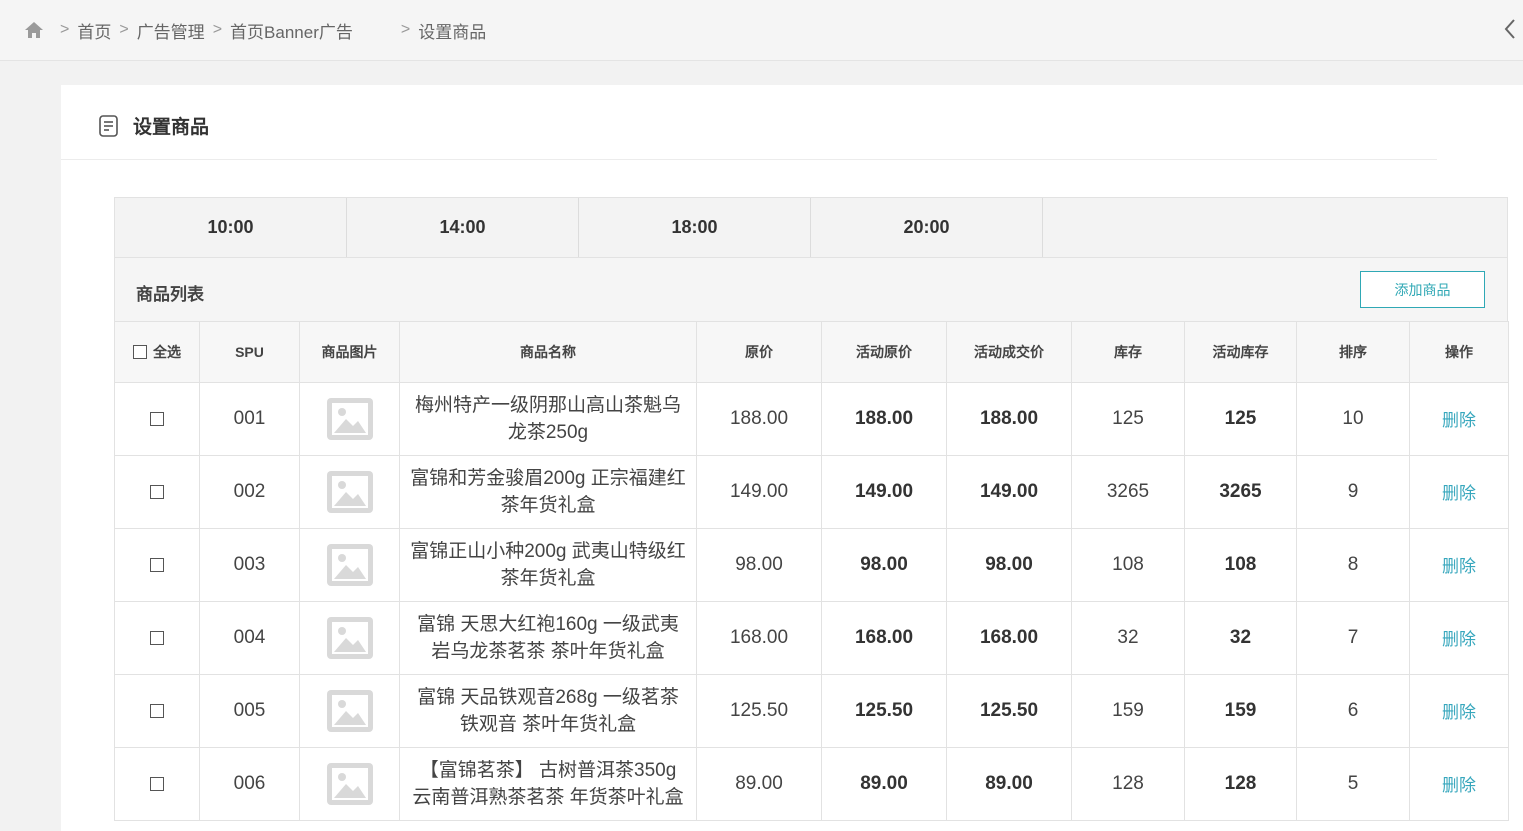  I want to click on product-name-line: 富锦 天品铁观音268g 一级茗茶, so click(548, 697).